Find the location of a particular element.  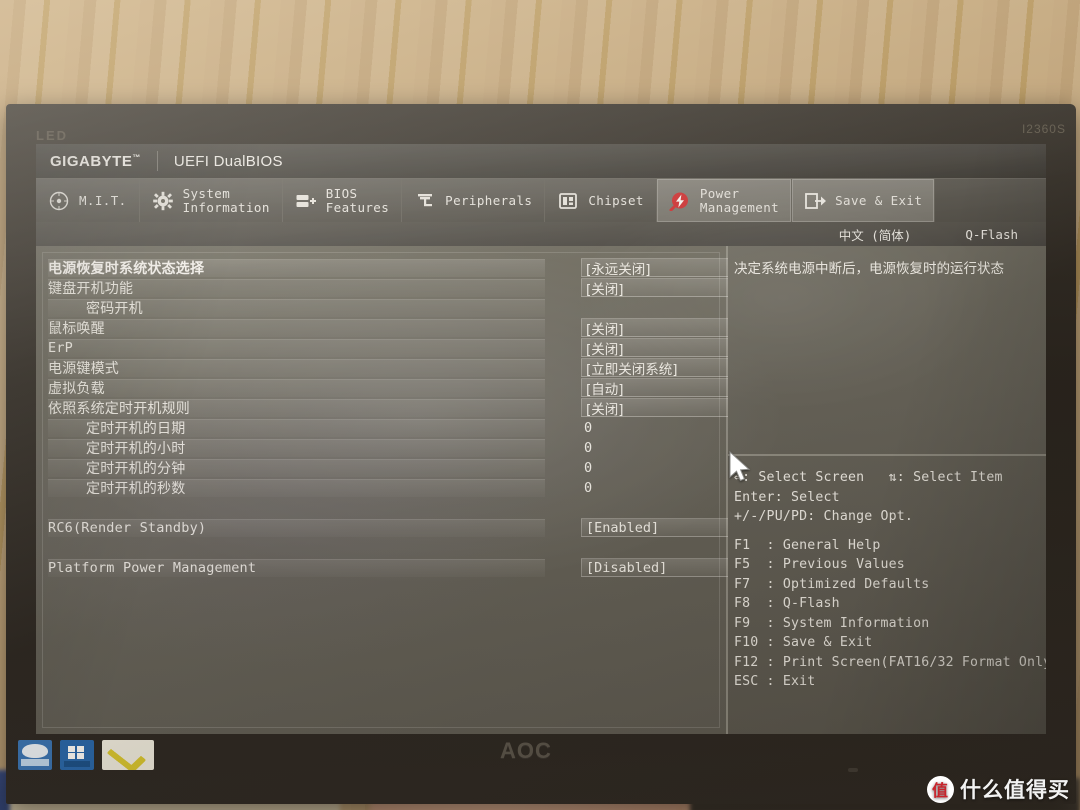

tab-chipset: Chipset is located at coordinates (601, 200).